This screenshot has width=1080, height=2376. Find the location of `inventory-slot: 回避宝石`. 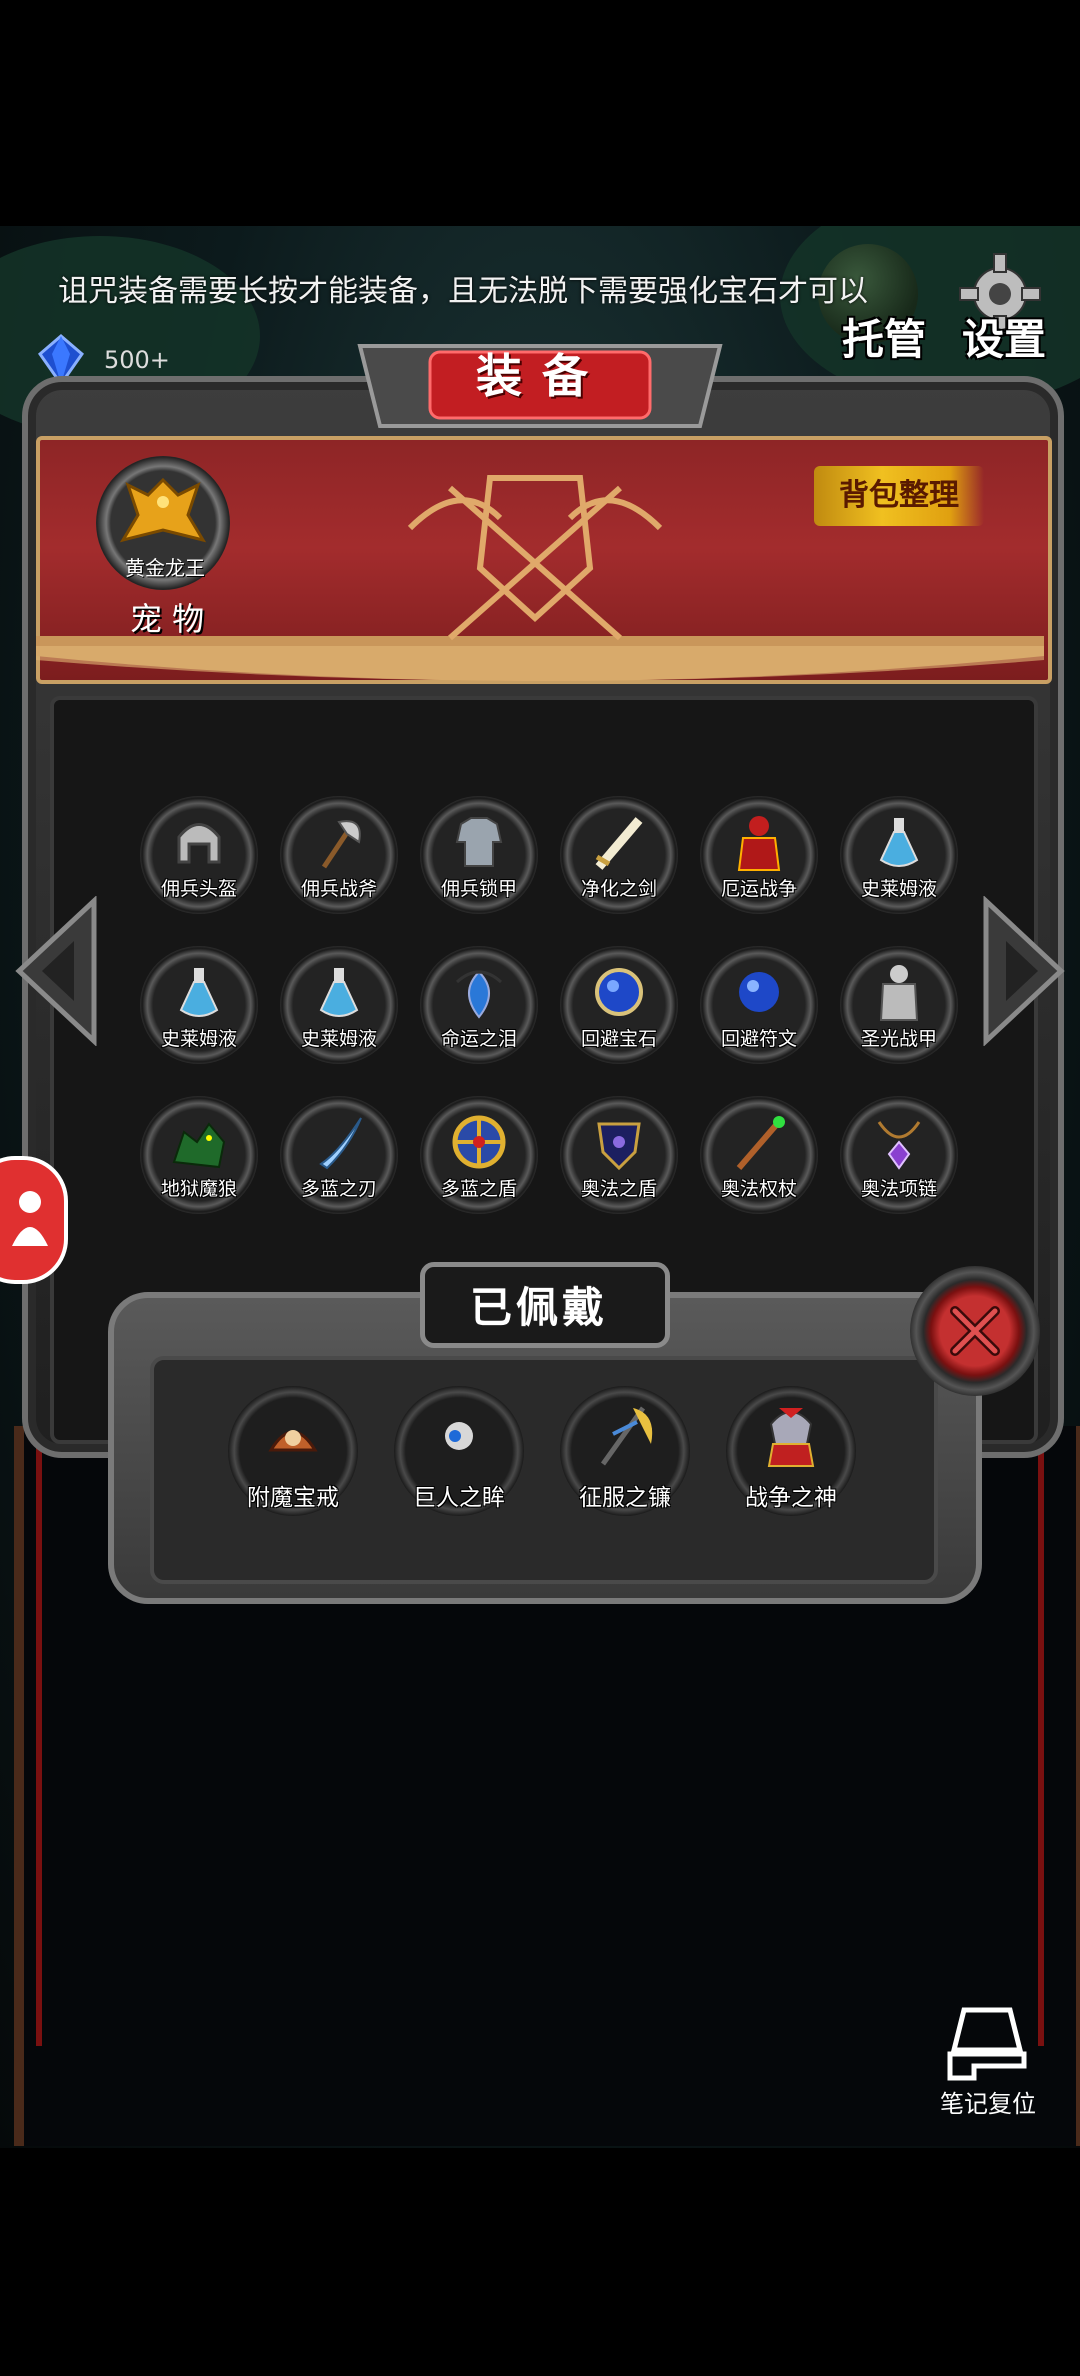

inventory-slot: 回避宝石 is located at coordinates (619, 1005).